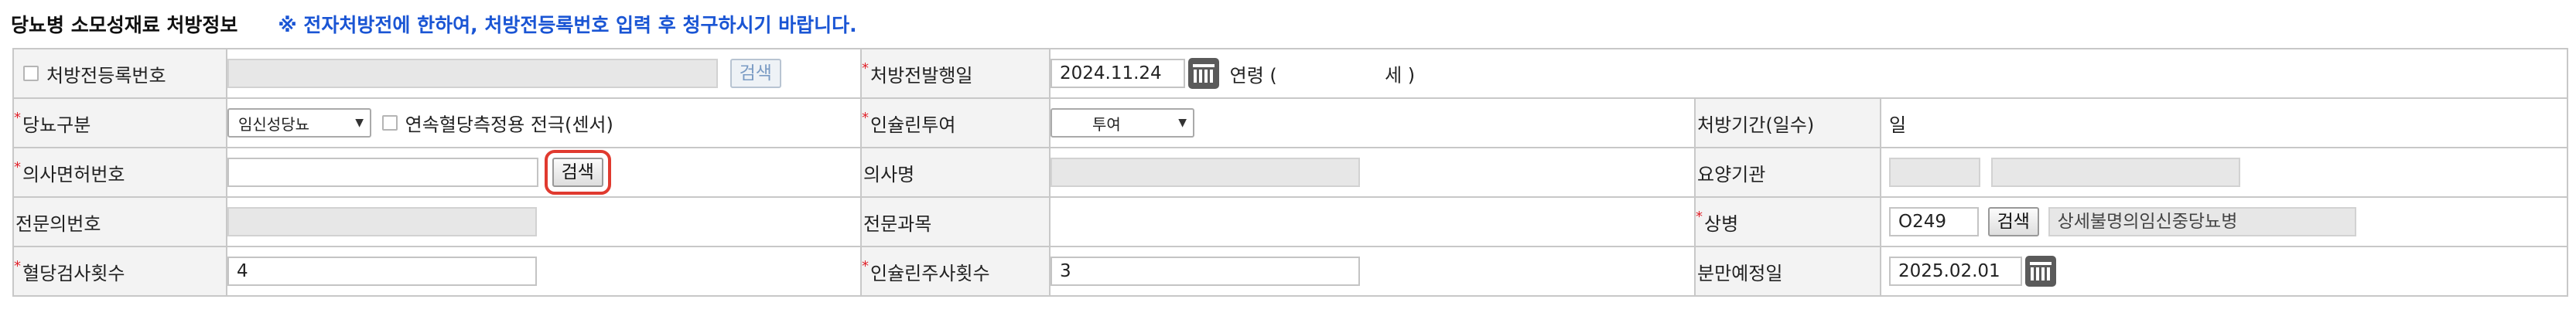  I want to click on notice-text: ※ 전자처방전에 한하여, 처방전등록번호 입력 후 청구하시기 바랍니다., so click(567, 25).